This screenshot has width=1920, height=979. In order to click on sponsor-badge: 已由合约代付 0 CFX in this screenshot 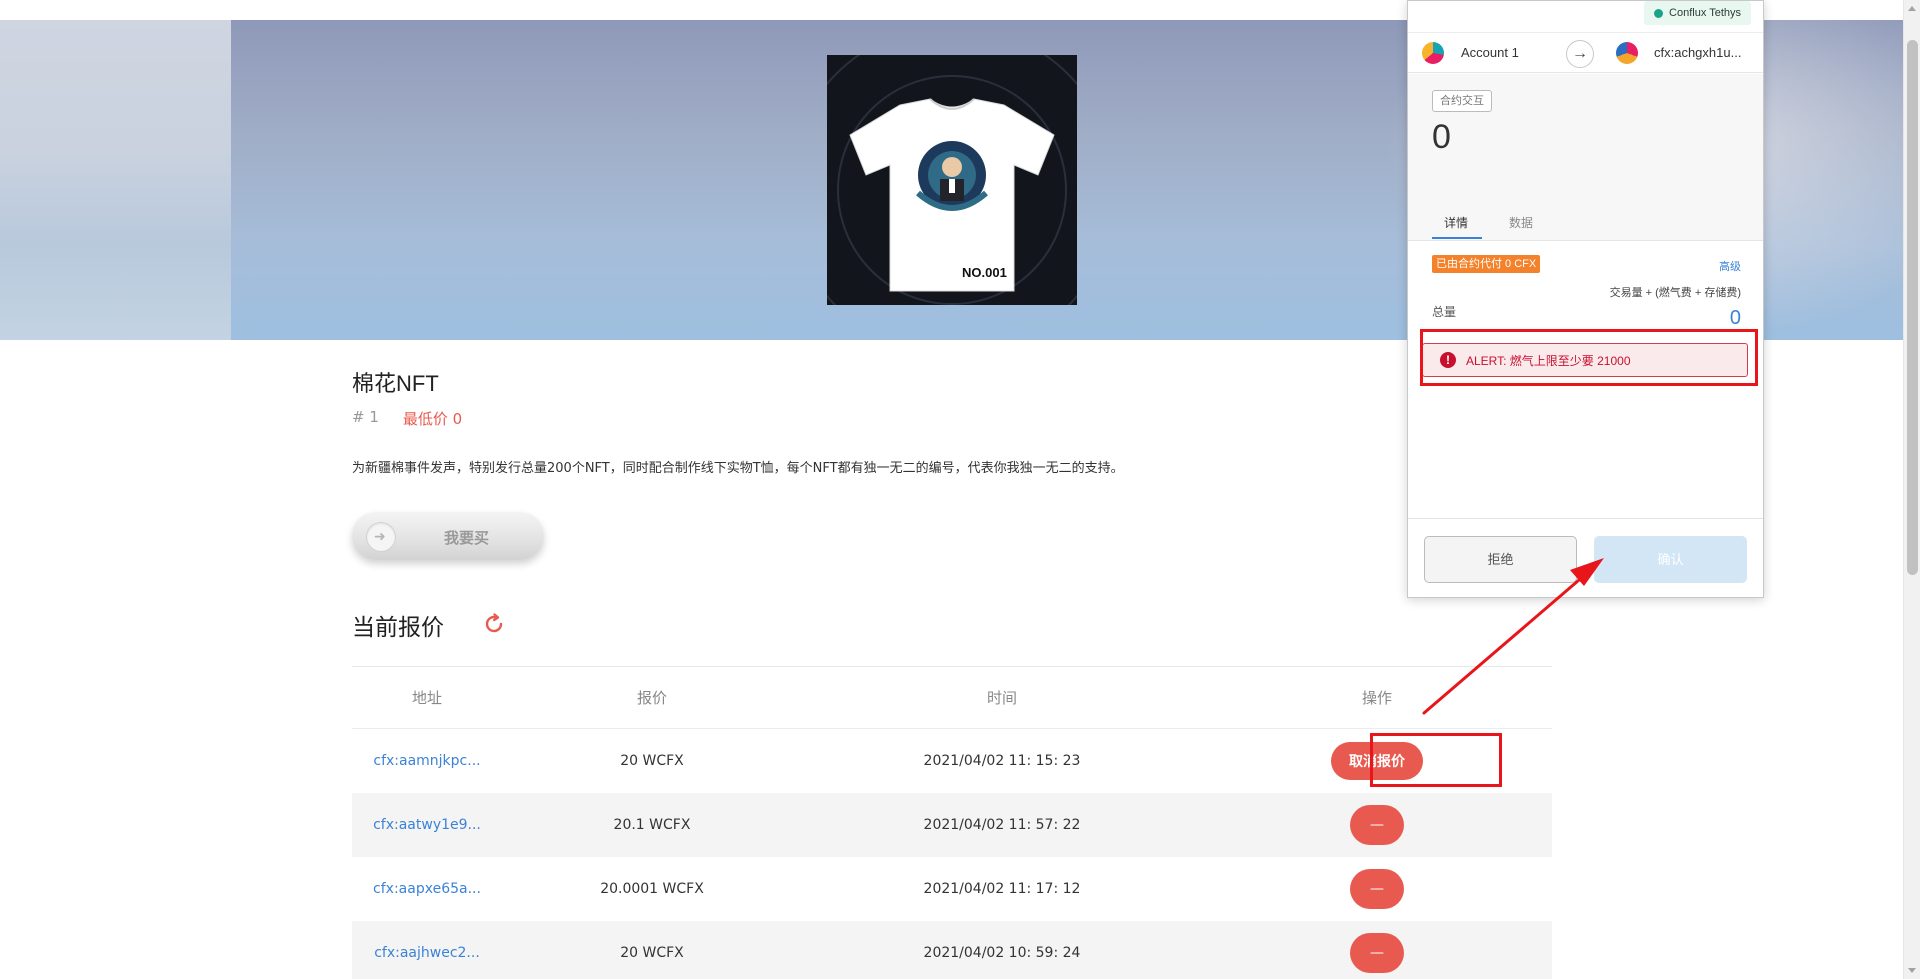, I will do `click(1486, 264)`.